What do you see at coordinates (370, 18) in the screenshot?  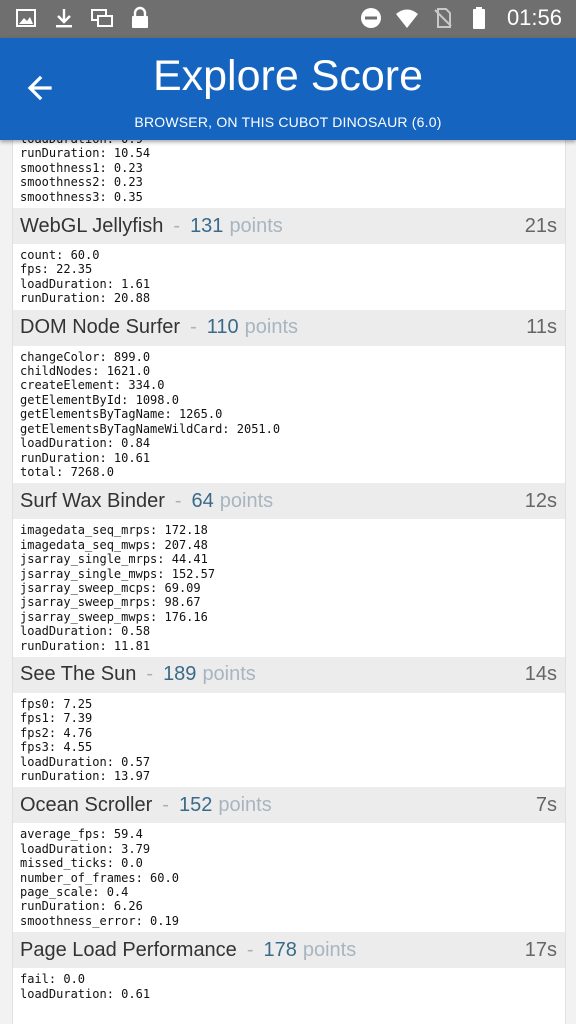 I see `do-not-disturb-icon` at bounding box center [370, 18].